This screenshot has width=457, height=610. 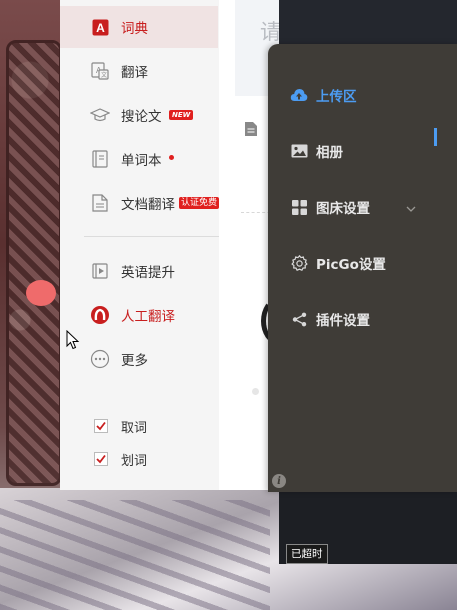 What do you see at coordinates (100, 271) in the screenshot?
I see `video-play-icon` at bounding box center [100, 271].